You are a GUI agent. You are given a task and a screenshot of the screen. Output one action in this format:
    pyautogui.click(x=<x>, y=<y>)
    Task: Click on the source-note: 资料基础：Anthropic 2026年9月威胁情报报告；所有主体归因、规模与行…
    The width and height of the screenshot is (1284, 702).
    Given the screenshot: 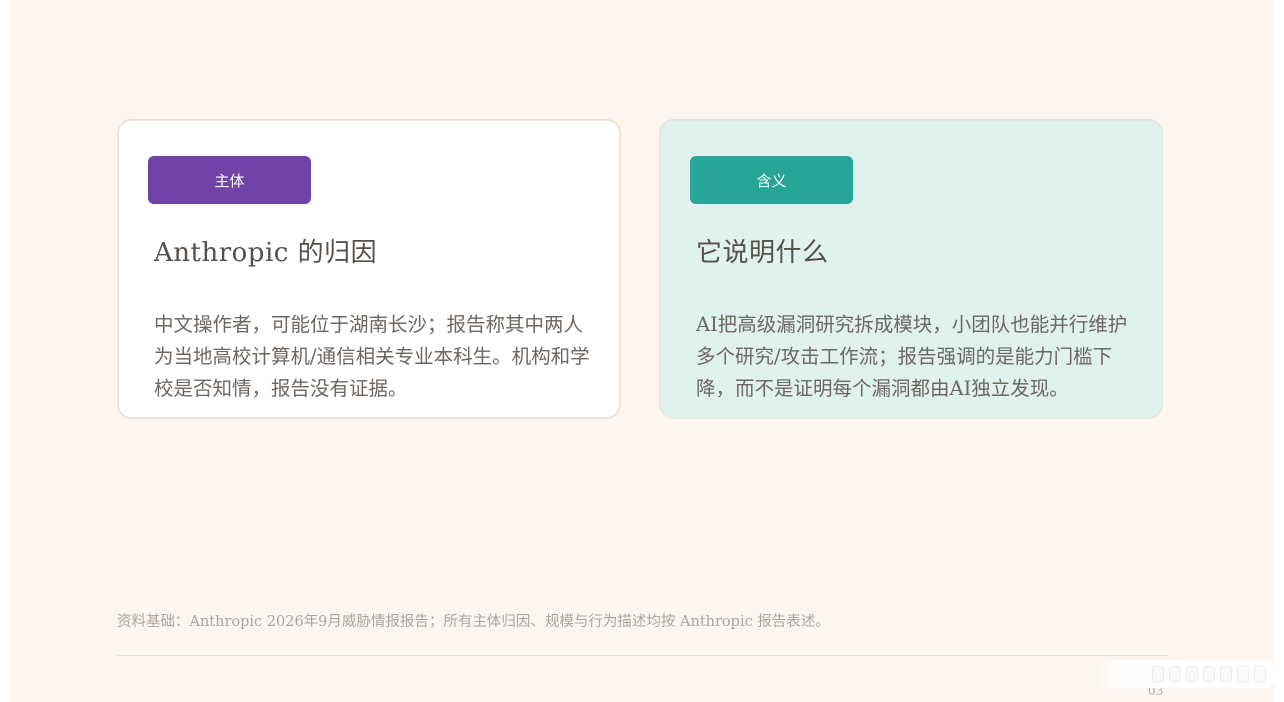 What is the action you would take?
    pyautogui.click(x=473, y=622)
    